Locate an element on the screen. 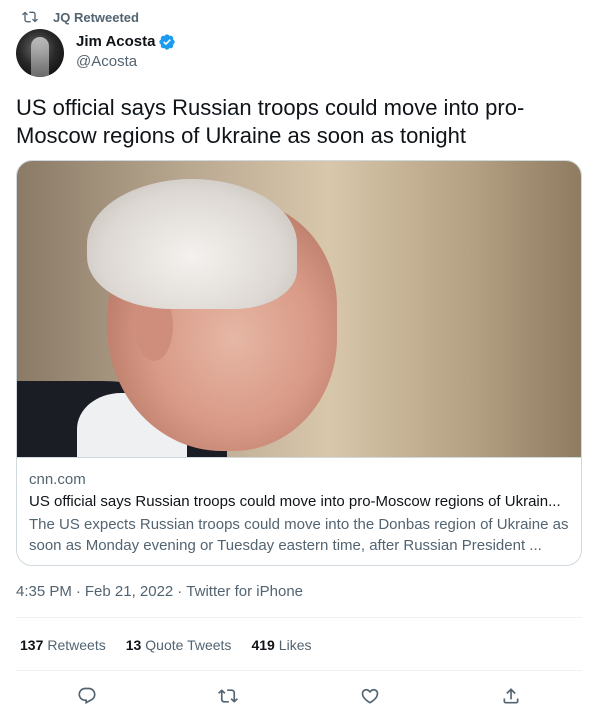 The height and width of the screenshot is (719, 598). tweet-author: Jim Acosta @Acosta is located at coordinates (96, 53).